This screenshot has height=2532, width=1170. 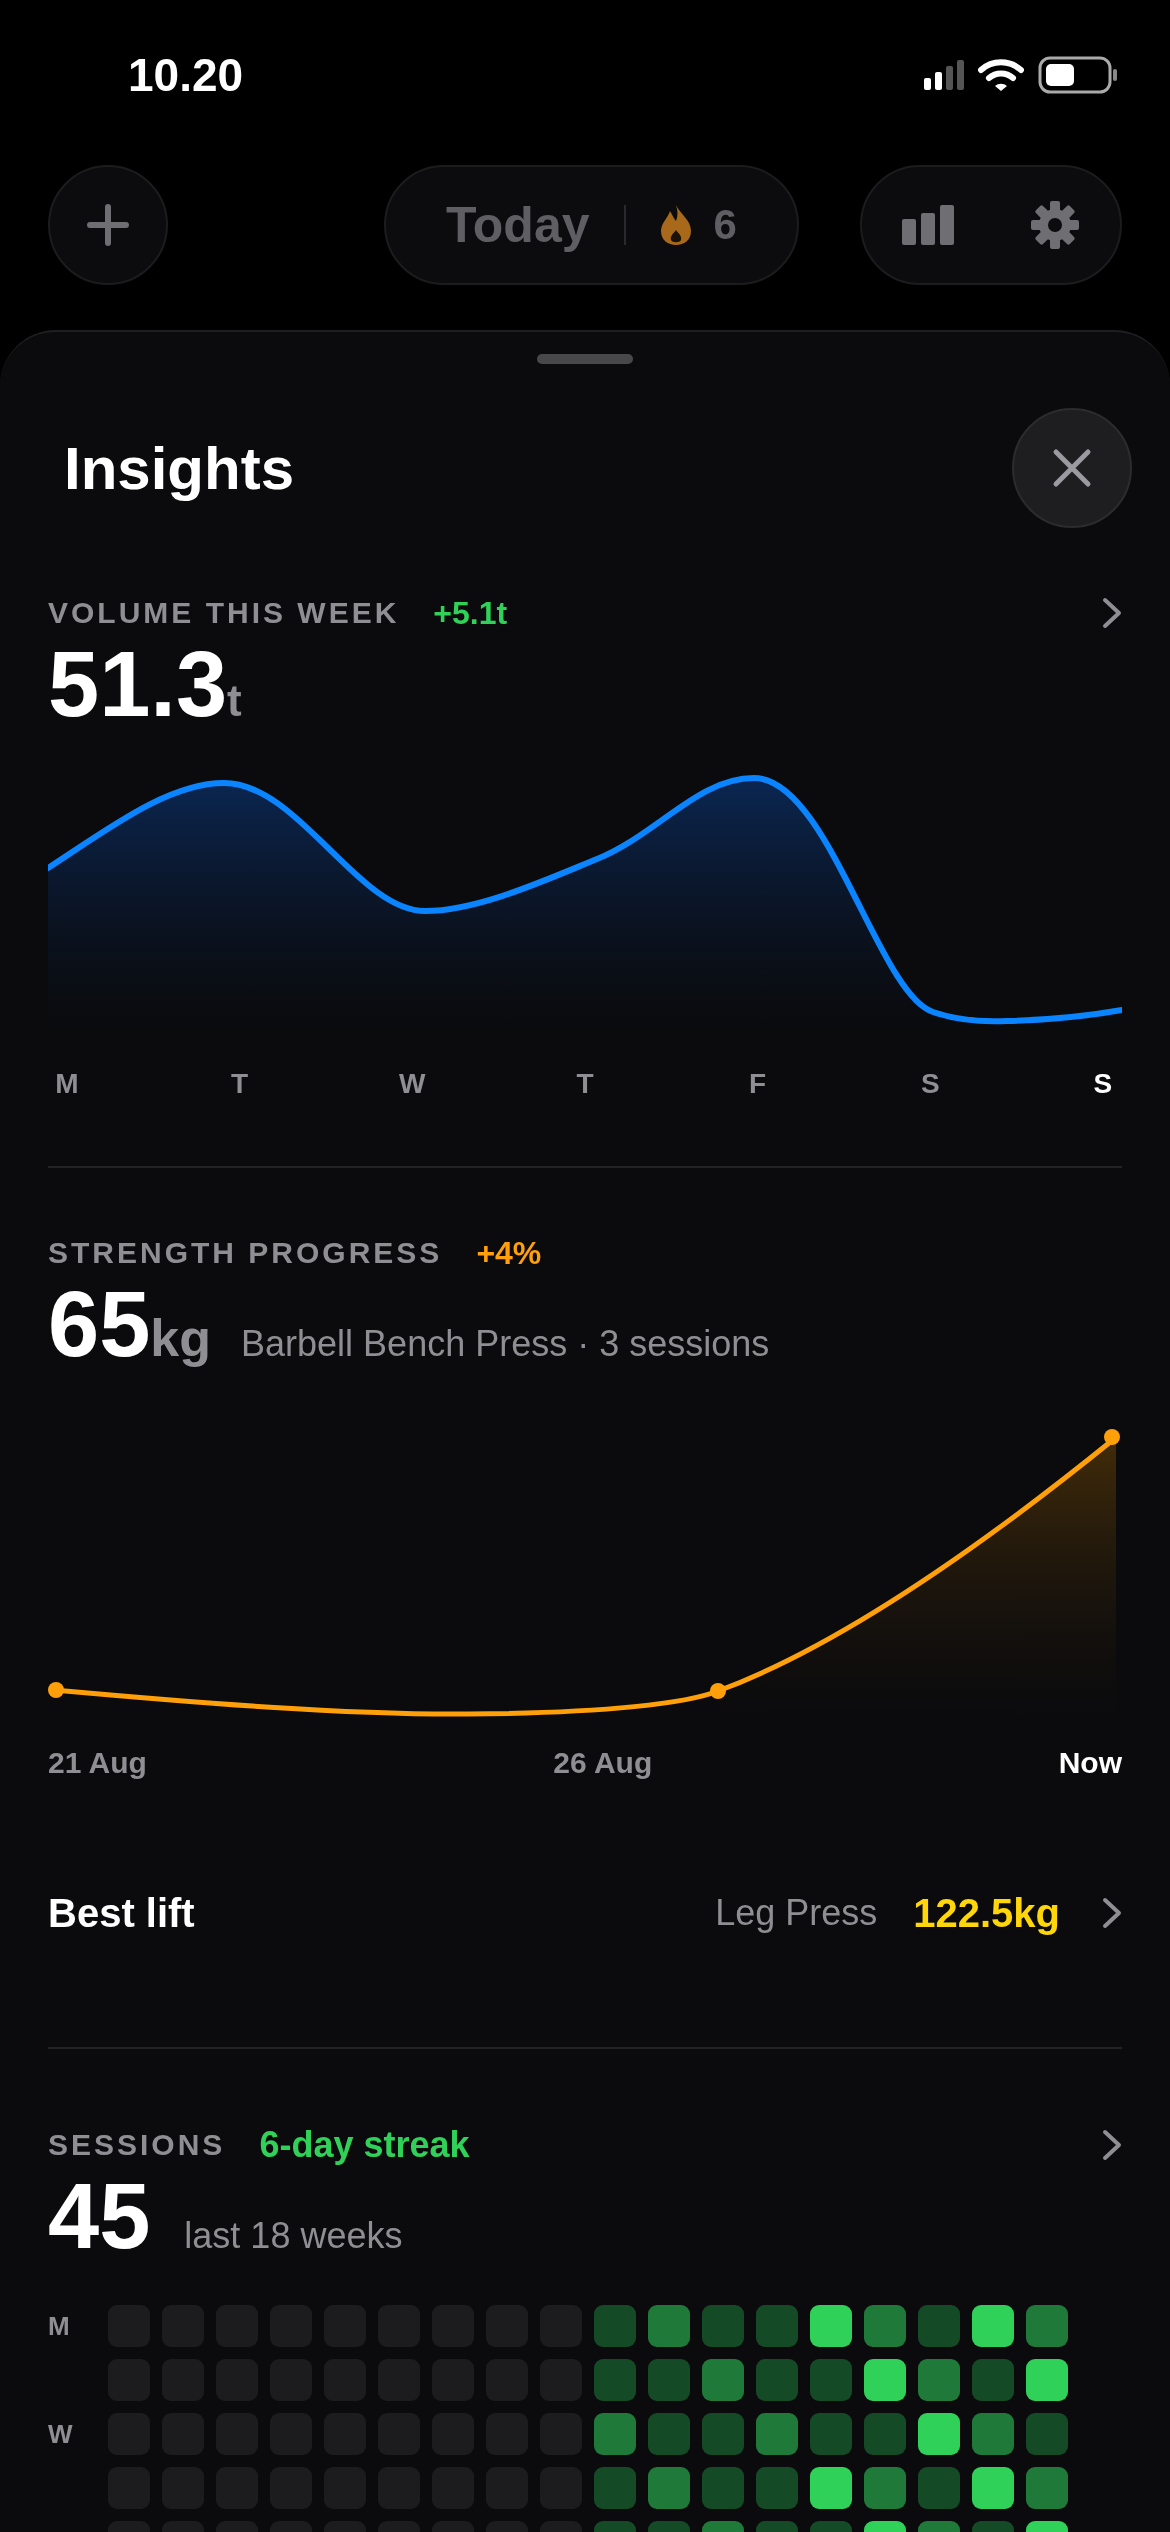 What do you see at coordinates (1090, 1763) in the screenshot?
I see `date-label: Now` at bounding box center [1090, 1763].